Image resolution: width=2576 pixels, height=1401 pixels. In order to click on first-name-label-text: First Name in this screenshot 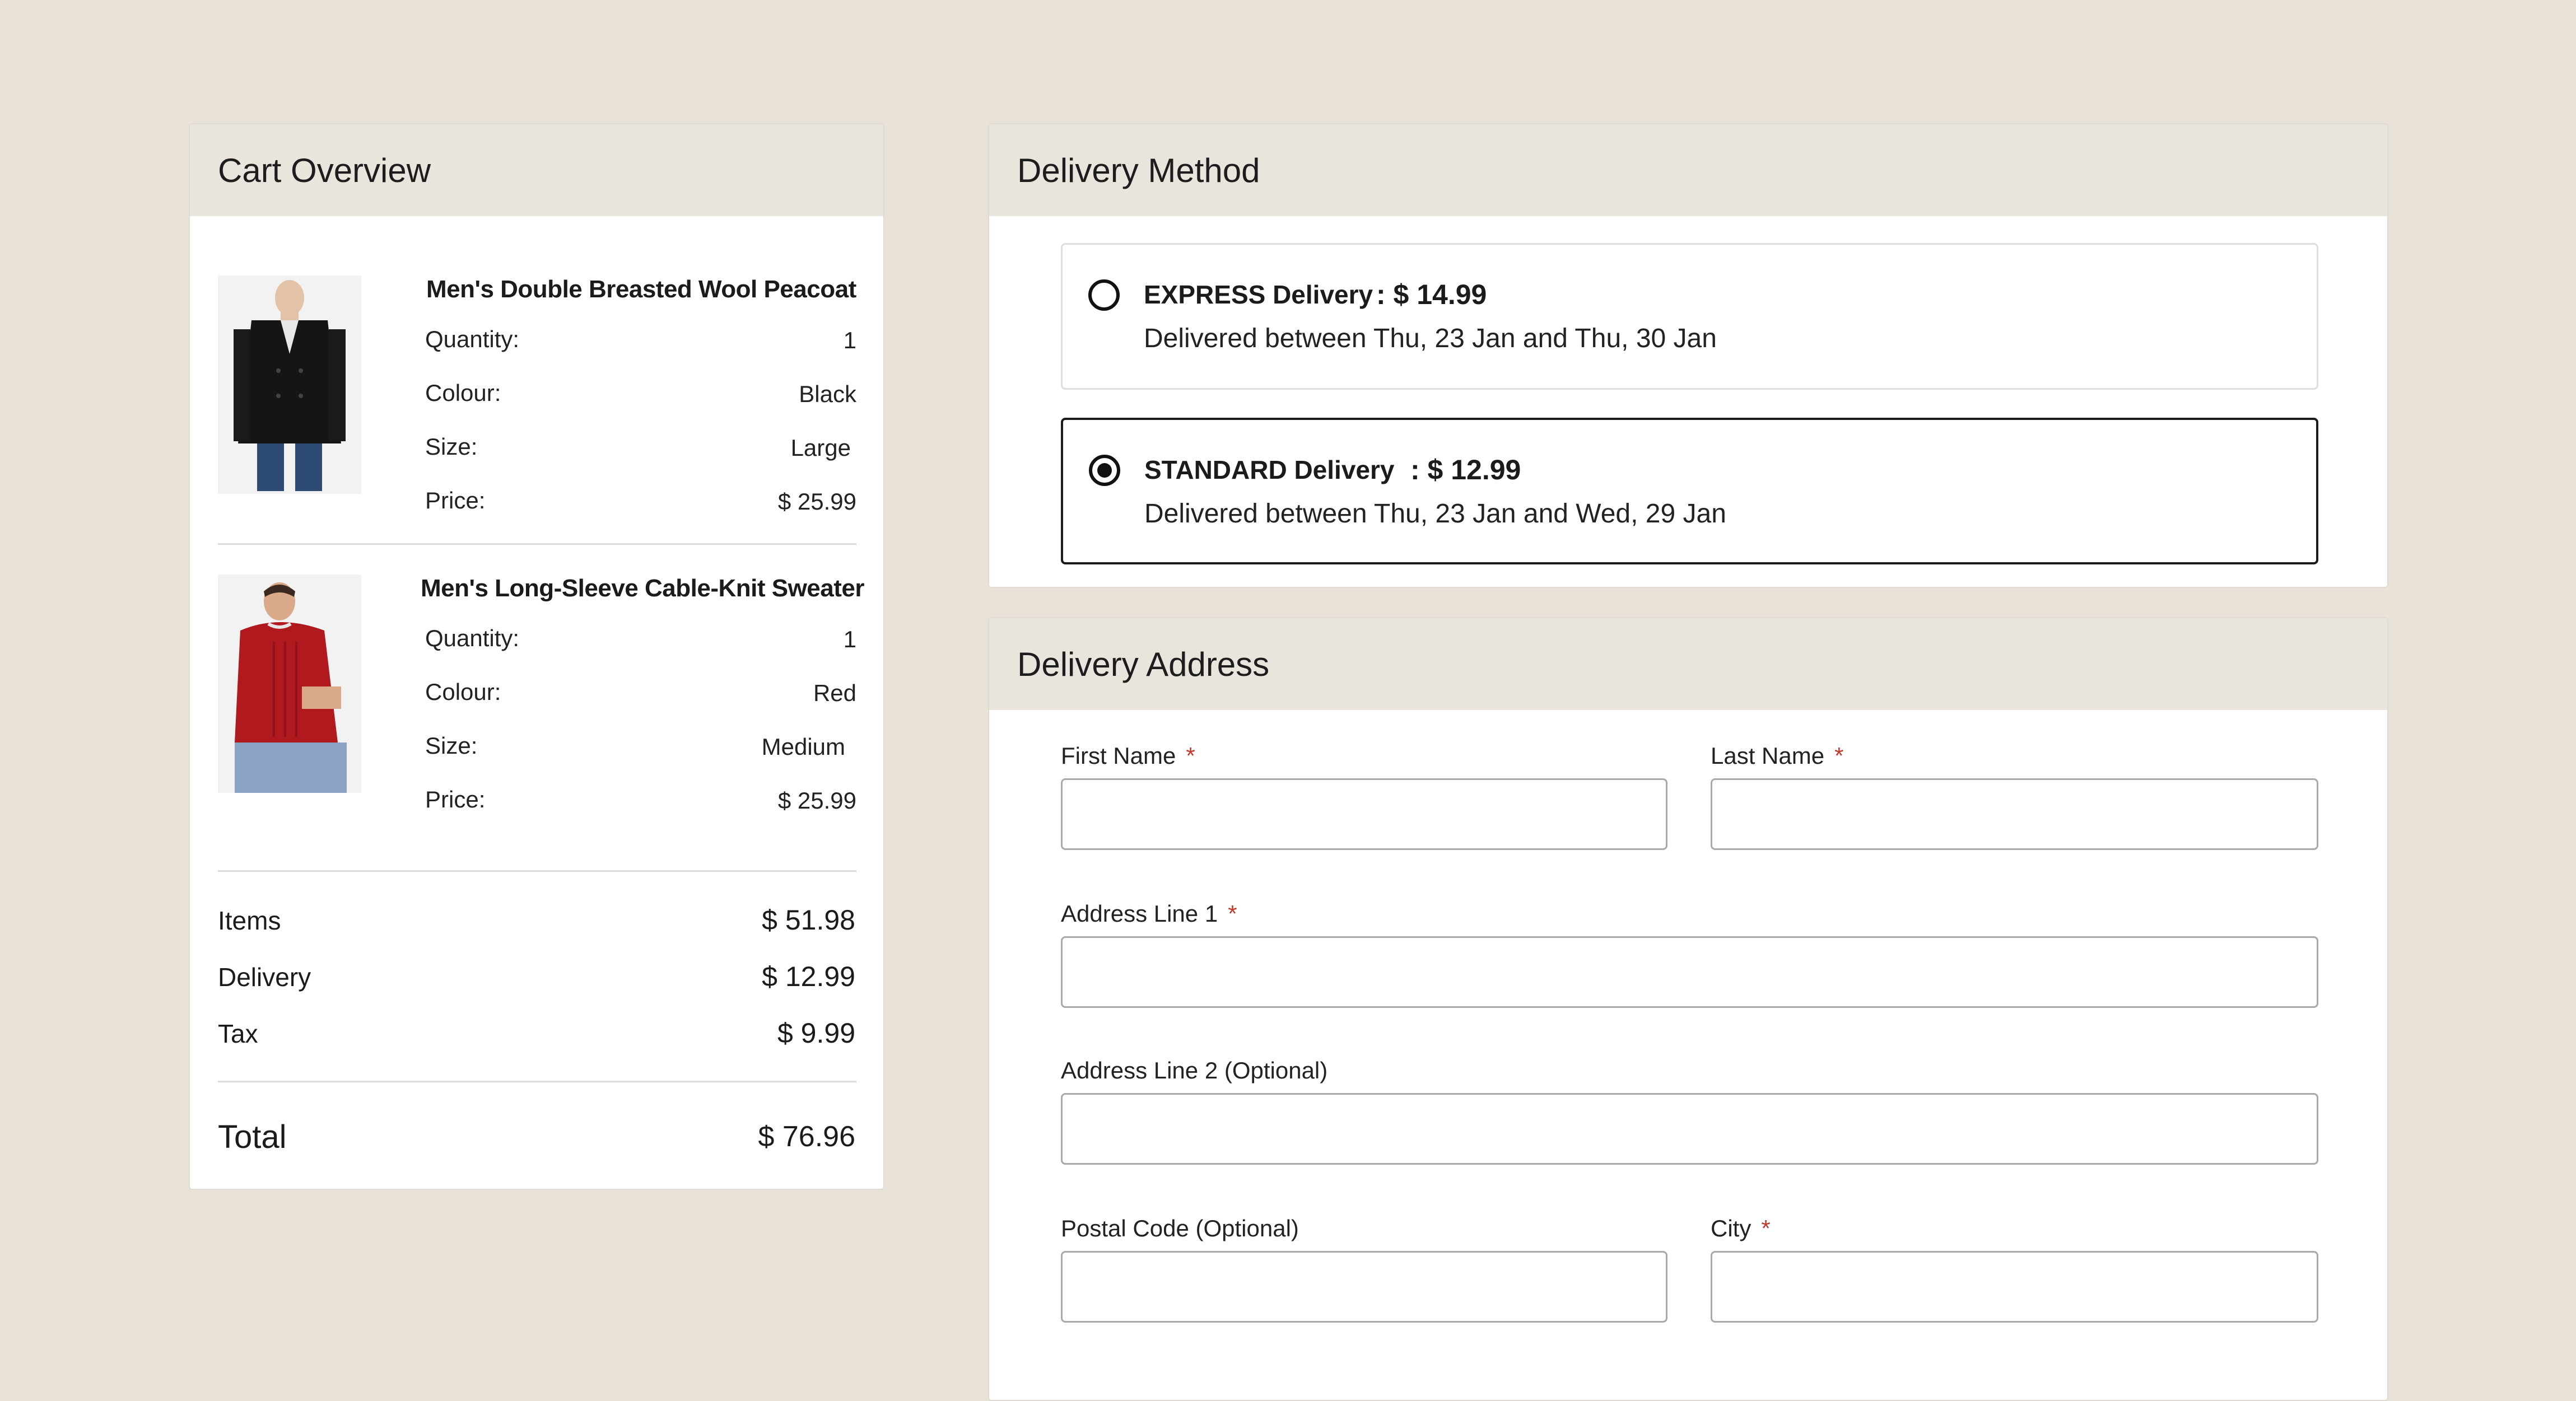, I will do `click(1118, 755)`.